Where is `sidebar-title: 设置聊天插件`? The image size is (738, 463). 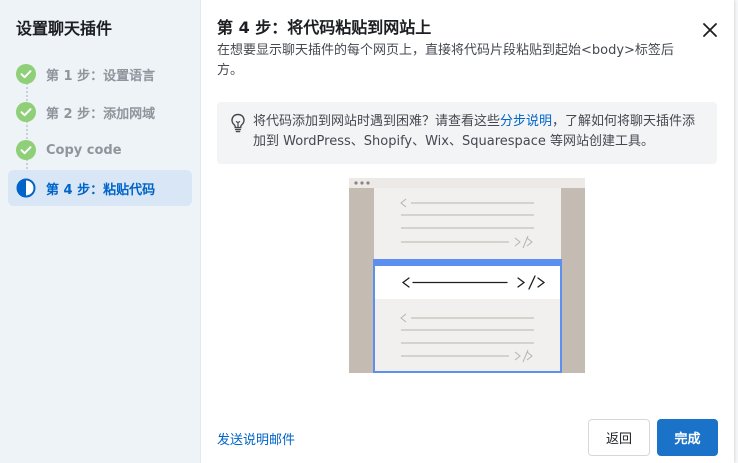 sidebar-title: 设置聊天插件 is located at coordinates (64, 28).